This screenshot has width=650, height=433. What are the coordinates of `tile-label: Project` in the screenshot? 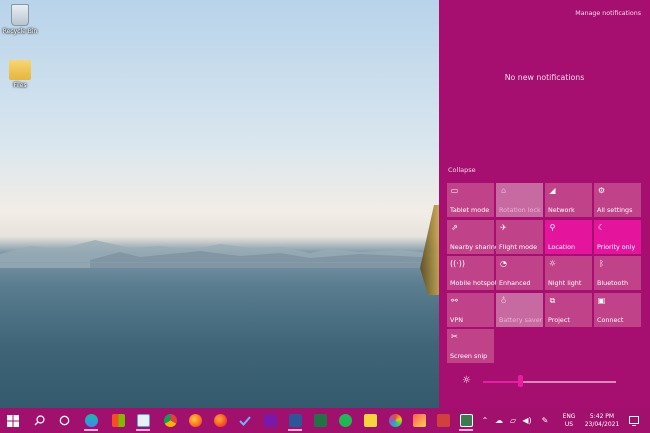 It's located at (559, 319).